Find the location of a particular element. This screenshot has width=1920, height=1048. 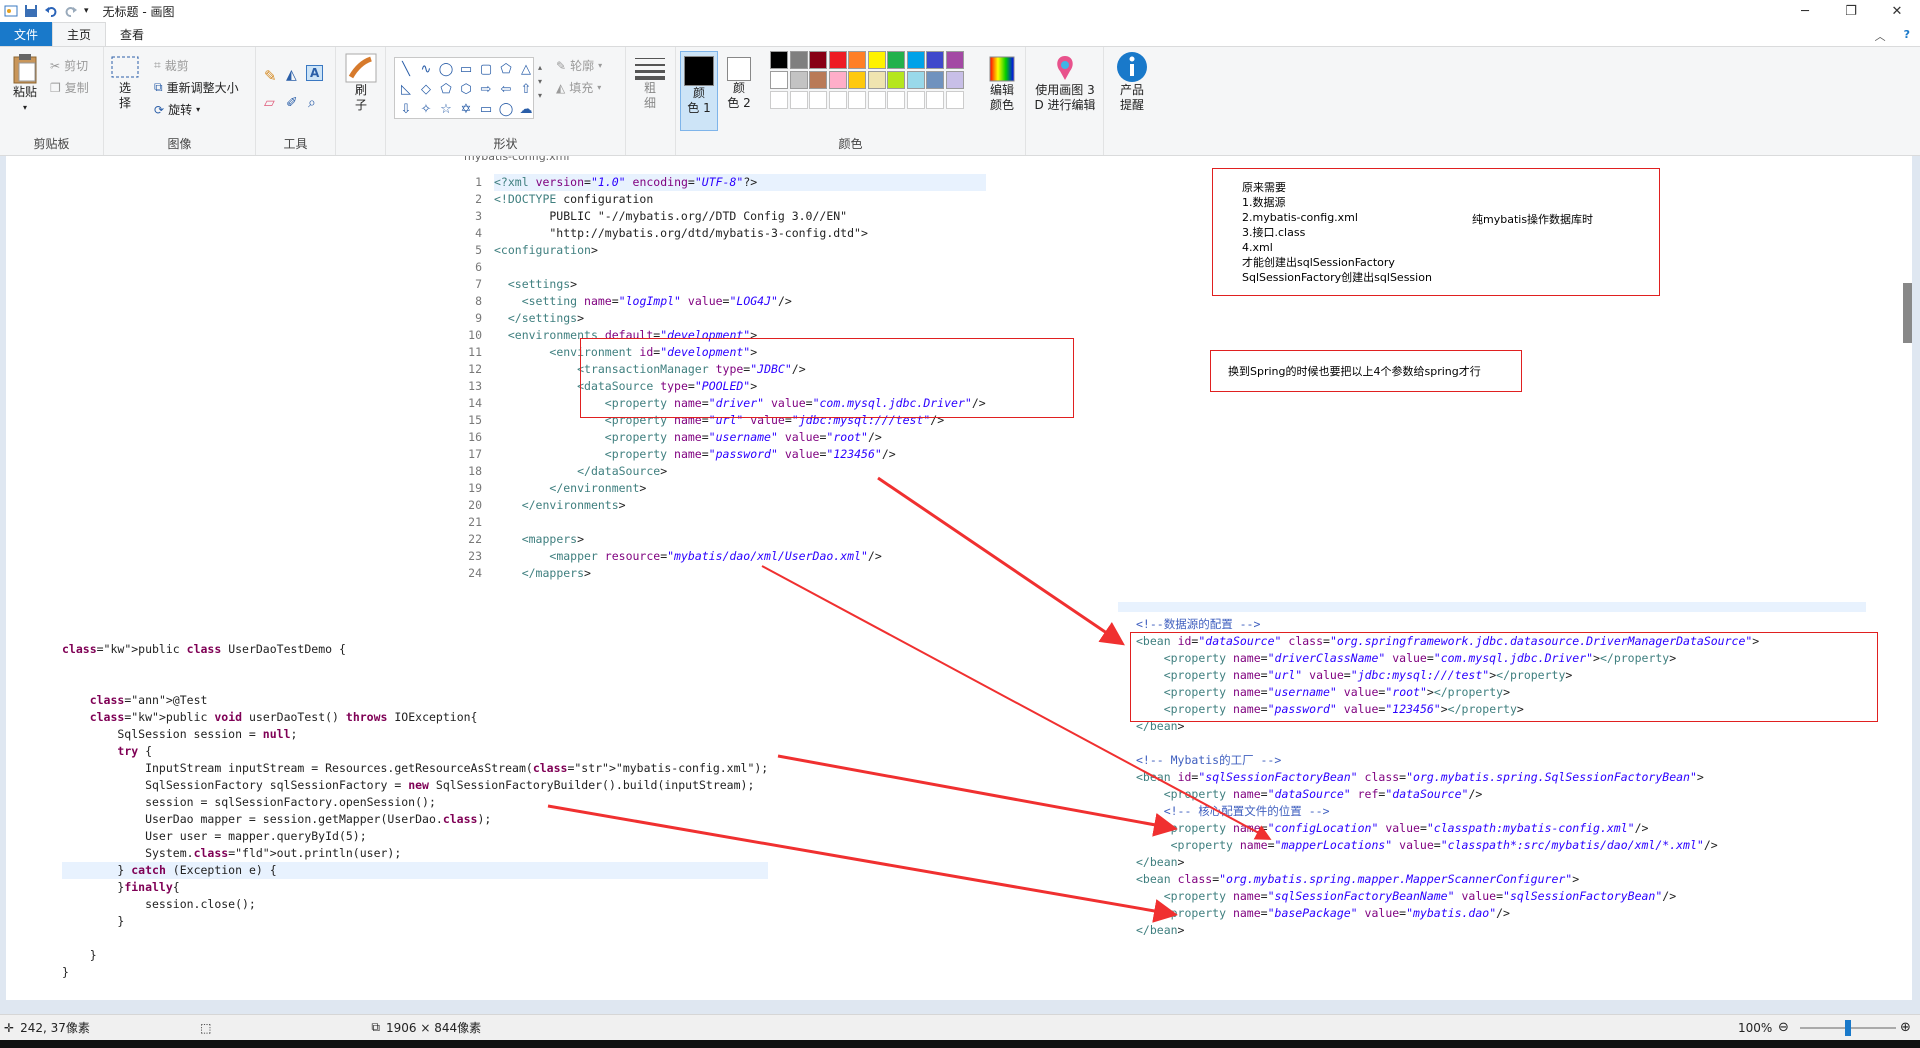

canvas-resize-handle is located at coordinates (1907, 313).